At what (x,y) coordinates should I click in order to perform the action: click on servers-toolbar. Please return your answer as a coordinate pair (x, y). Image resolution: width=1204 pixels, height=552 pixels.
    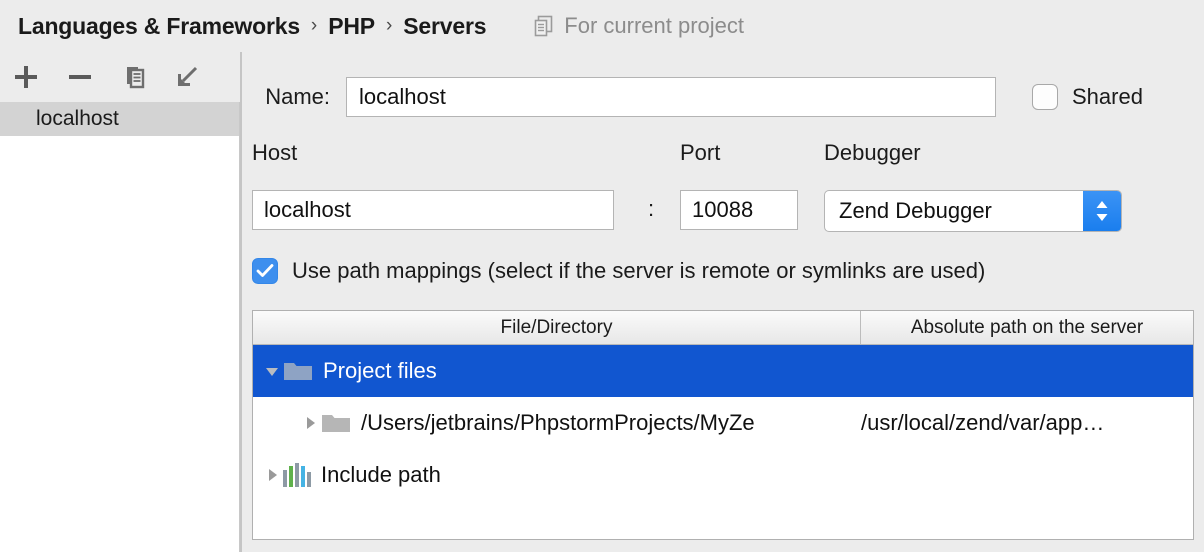
    Looking at the image, I should click on (120, 77).